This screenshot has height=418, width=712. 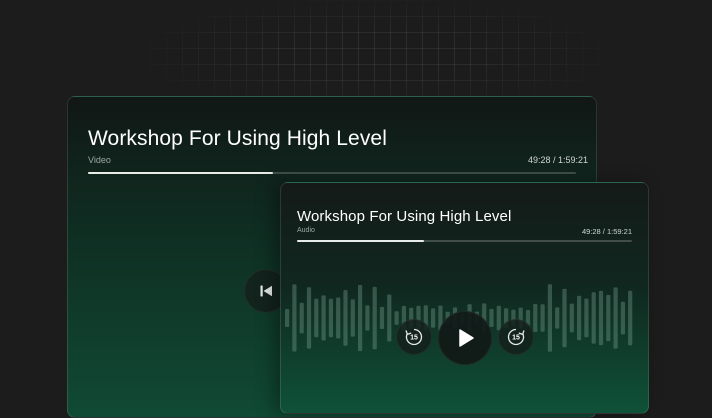 I want to click on play-icon, so click(x=466, y=338).